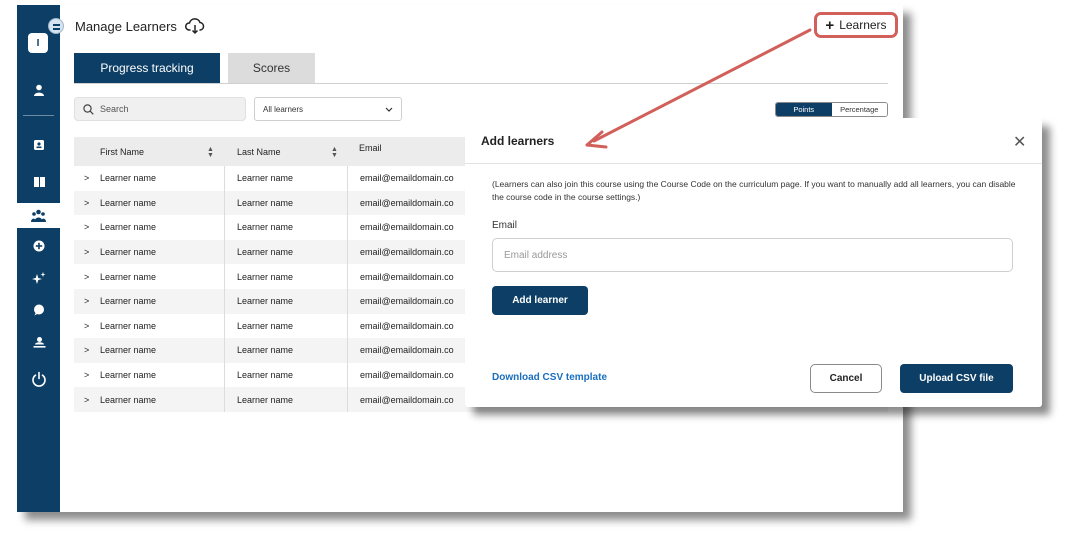 This screenshot has width=1076, height=546. I want to click on power-icon, so click(39, 379).